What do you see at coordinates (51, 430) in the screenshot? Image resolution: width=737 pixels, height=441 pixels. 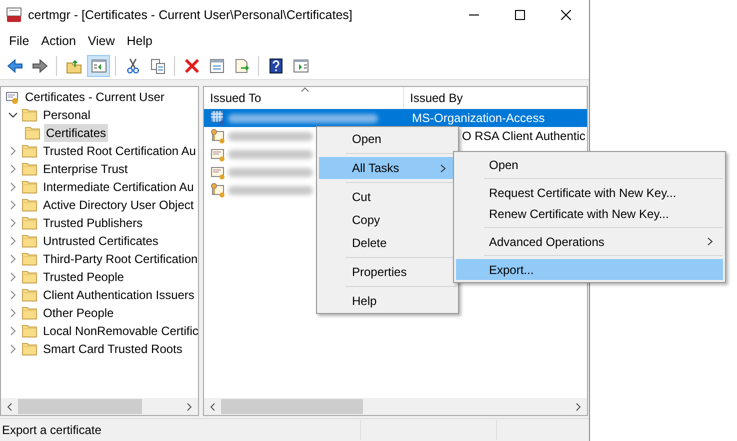 I see `status-text: Export a certificate` at bounding box center [51, 430].